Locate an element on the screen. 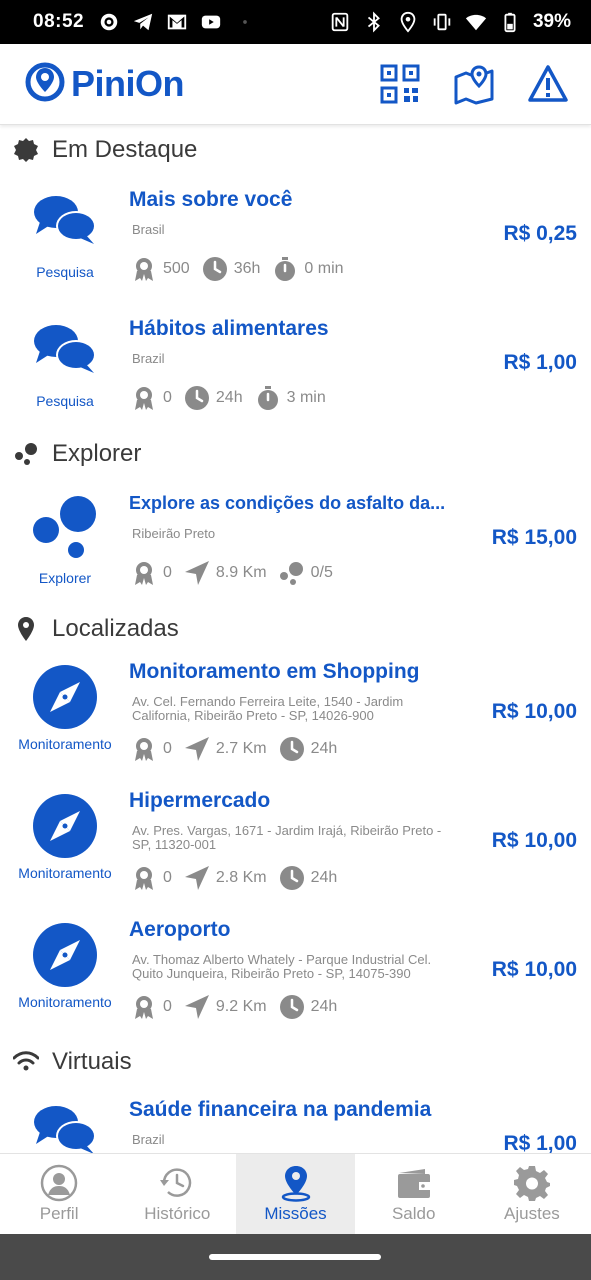  nav-perfil: Perfil is located at coordinates (59, 1194).